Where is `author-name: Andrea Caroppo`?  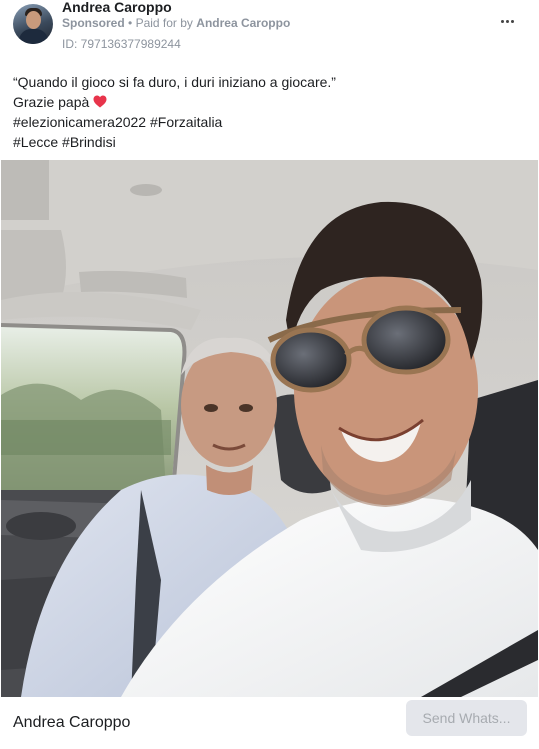 author-name: Andrea Caroppo is located at coordinates (117, 7).